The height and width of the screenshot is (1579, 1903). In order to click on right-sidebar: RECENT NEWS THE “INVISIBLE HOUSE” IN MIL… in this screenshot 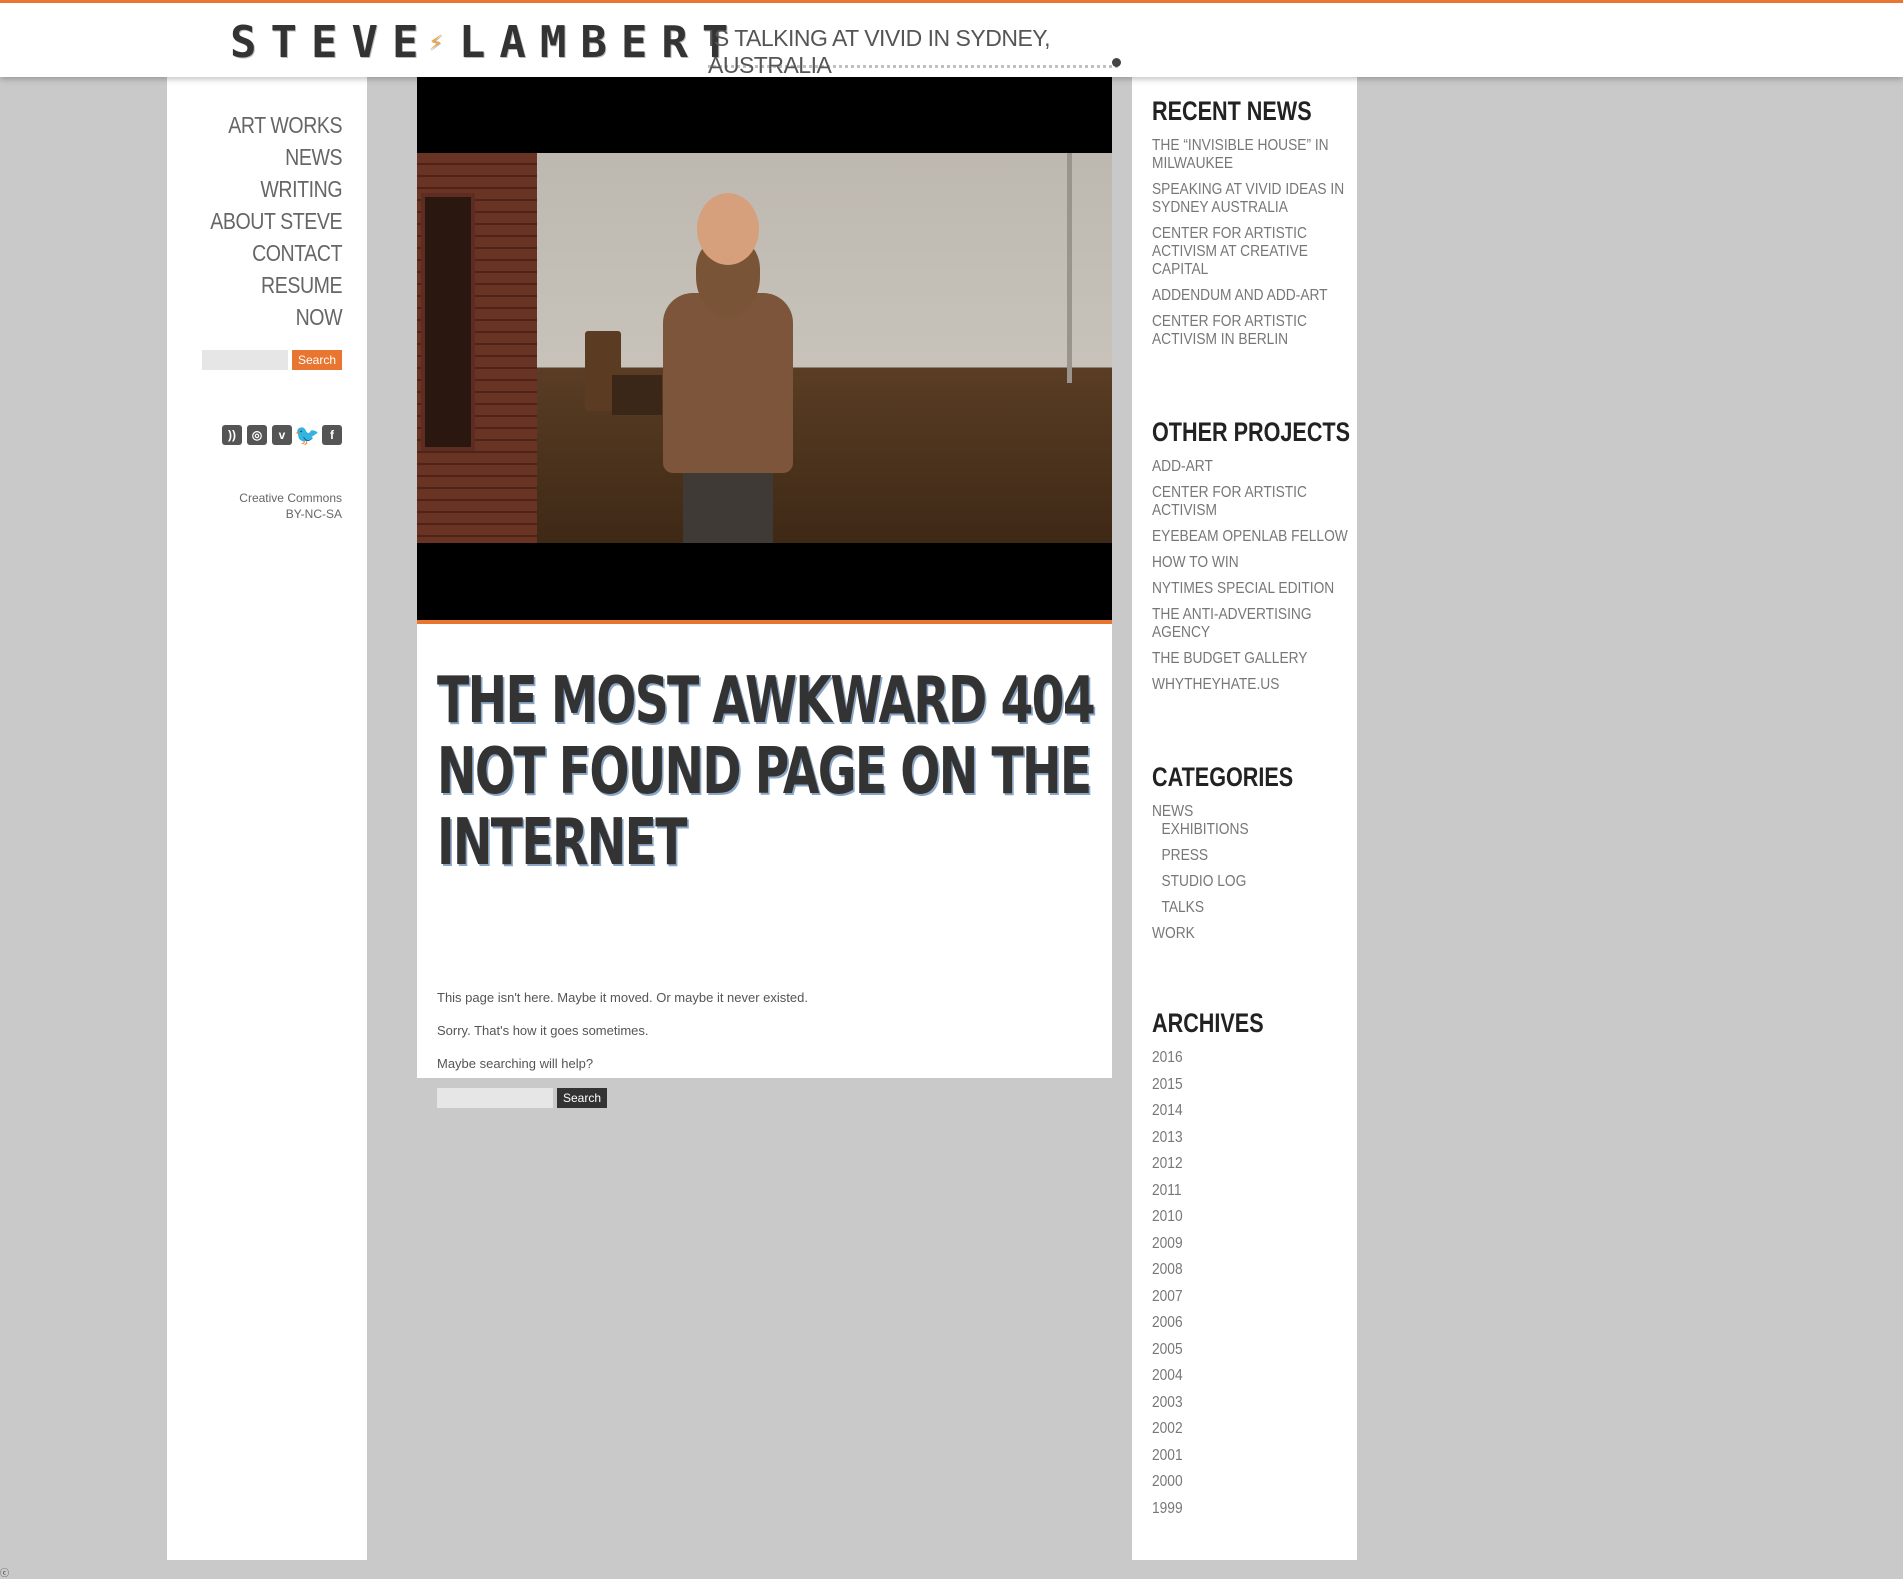, I will do `click(1244, 818)`.